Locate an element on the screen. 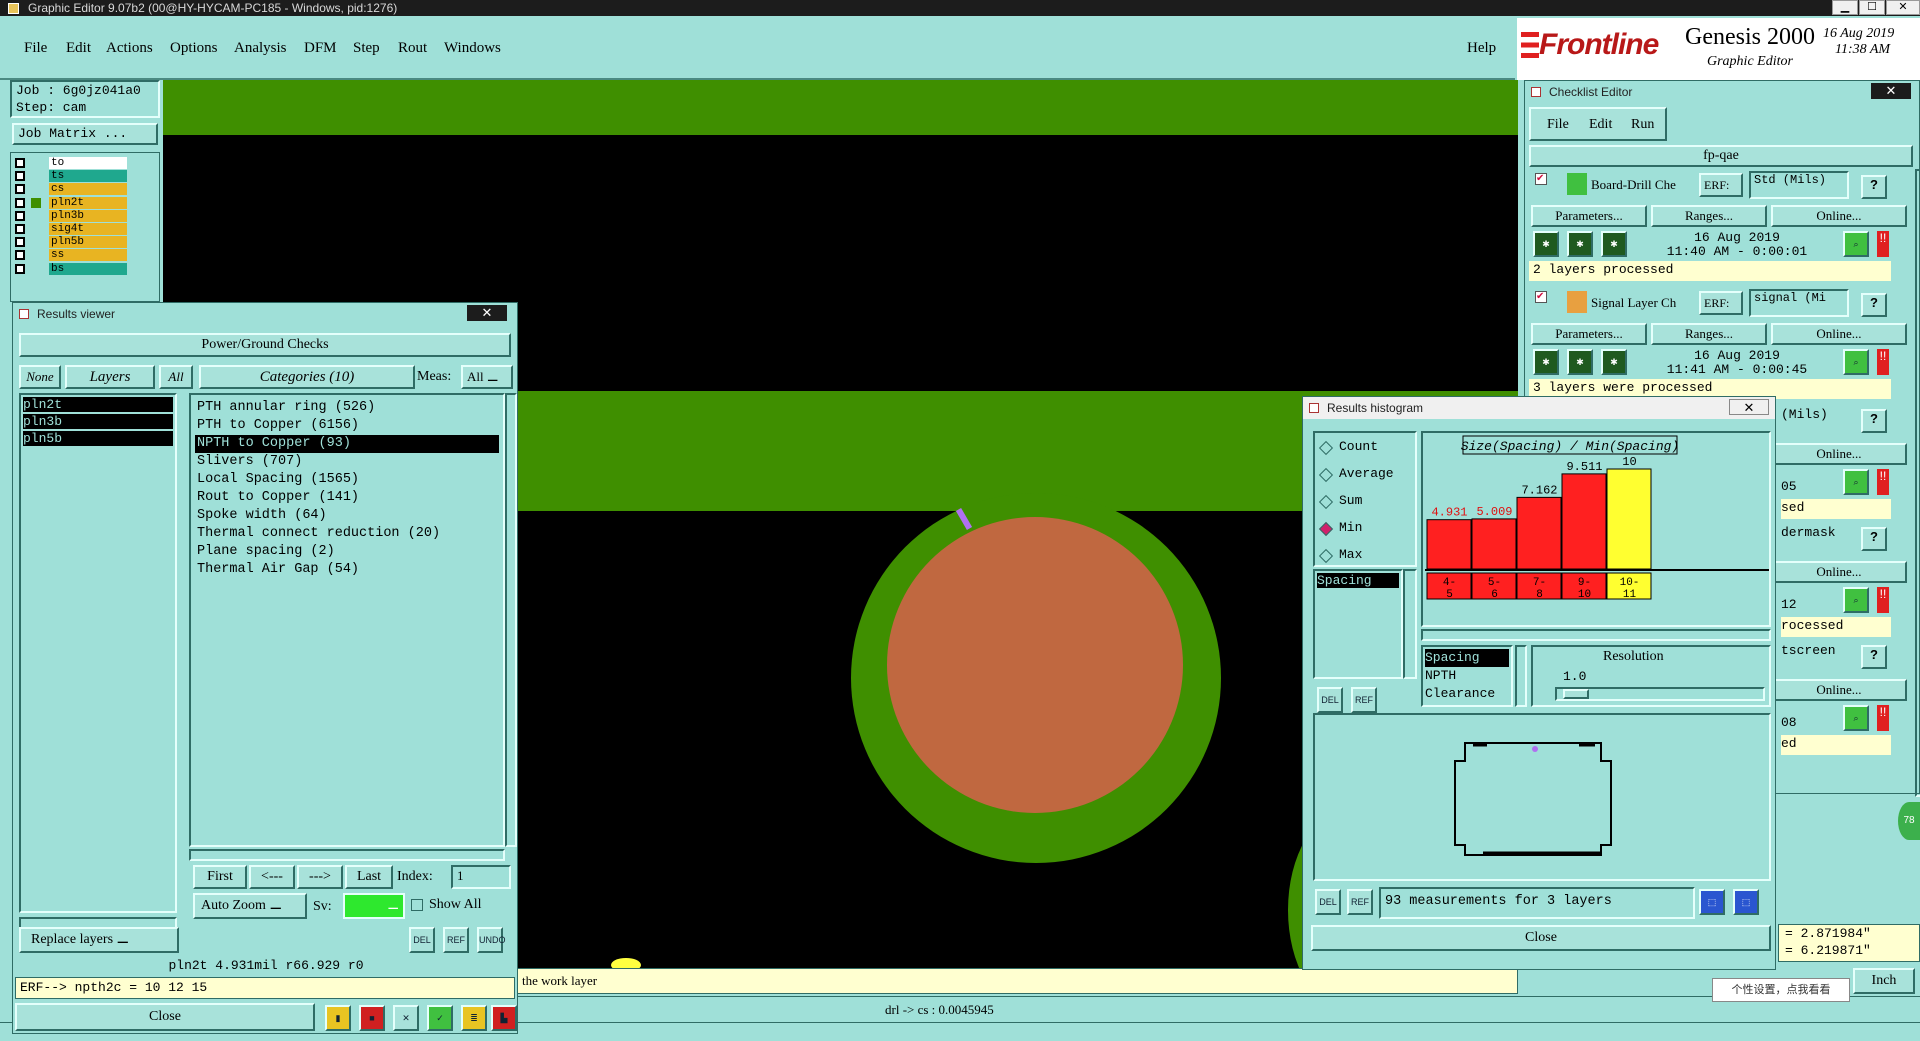  zoom-home-icon: ⬚ is located at coordinates (1712, 902).